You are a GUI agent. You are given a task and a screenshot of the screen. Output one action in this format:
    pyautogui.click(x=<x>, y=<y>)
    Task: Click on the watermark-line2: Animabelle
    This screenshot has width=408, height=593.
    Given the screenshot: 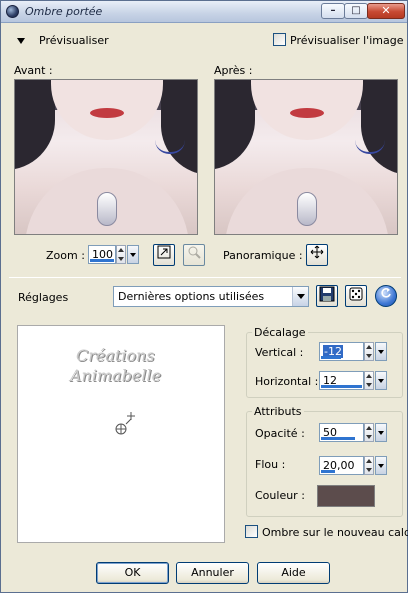 What is the action you would take?
    pyautogui.click(x=116, y=375)
    